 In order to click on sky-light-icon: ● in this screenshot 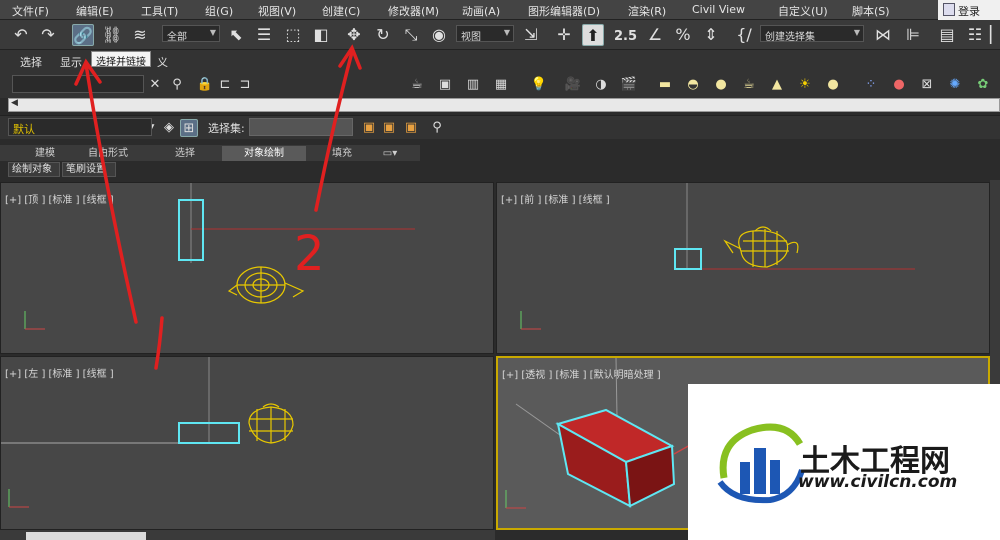, I will do `click(833, 85)`.